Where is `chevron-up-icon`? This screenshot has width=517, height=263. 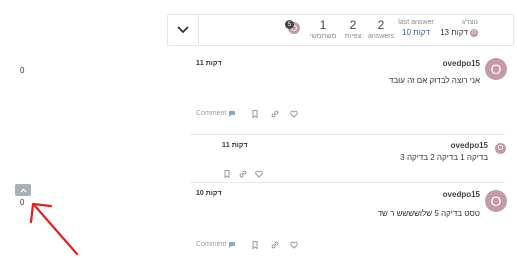 chevron-up-icon is located at coordinates (23, 190).